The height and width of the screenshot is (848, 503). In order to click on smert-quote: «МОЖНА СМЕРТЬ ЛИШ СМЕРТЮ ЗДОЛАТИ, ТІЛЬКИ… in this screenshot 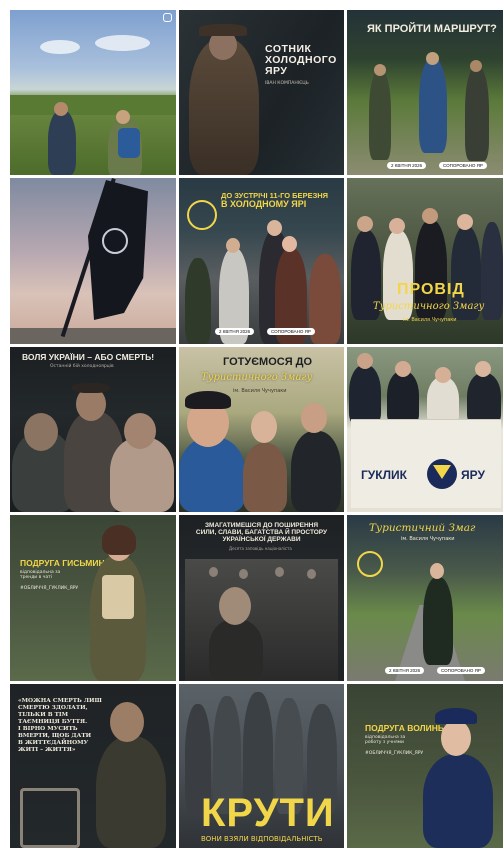, I will do `click(60, 725)`.